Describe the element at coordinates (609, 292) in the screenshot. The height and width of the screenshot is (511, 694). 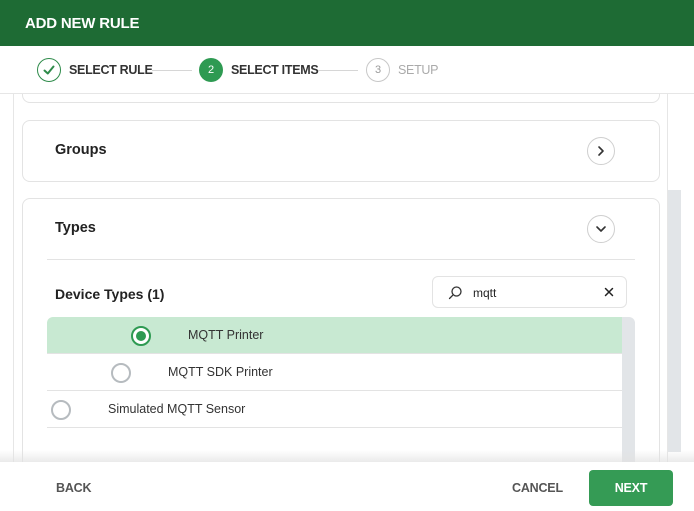
I see `clear-search-icon` at that location.